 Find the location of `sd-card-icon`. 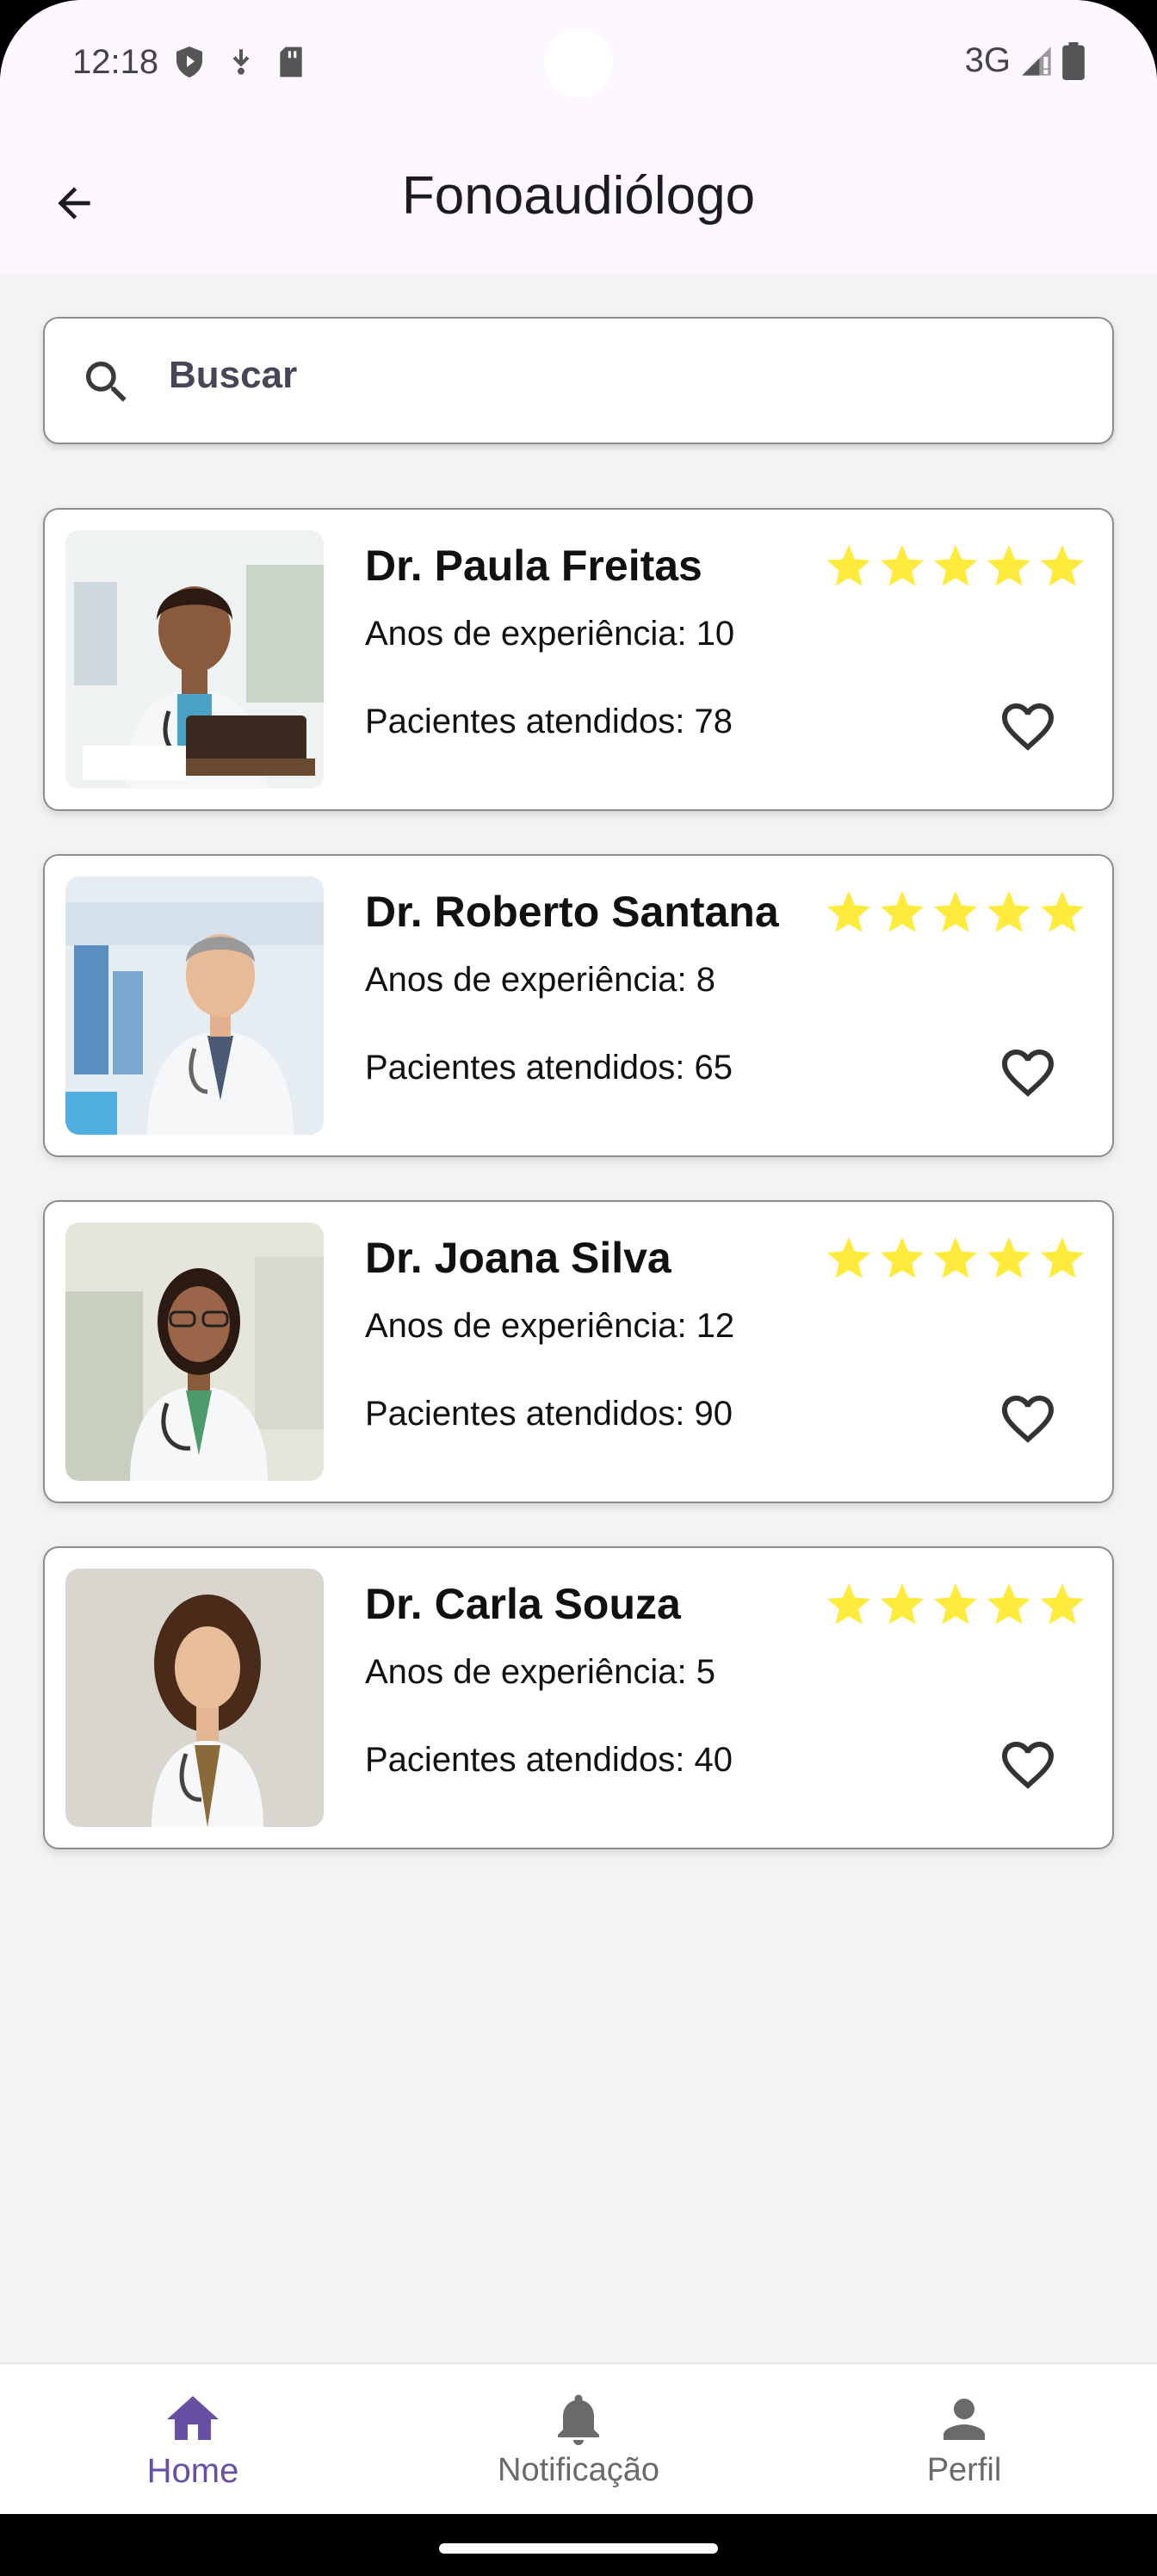

sd-card-icon is located at coordinates (291, 62).